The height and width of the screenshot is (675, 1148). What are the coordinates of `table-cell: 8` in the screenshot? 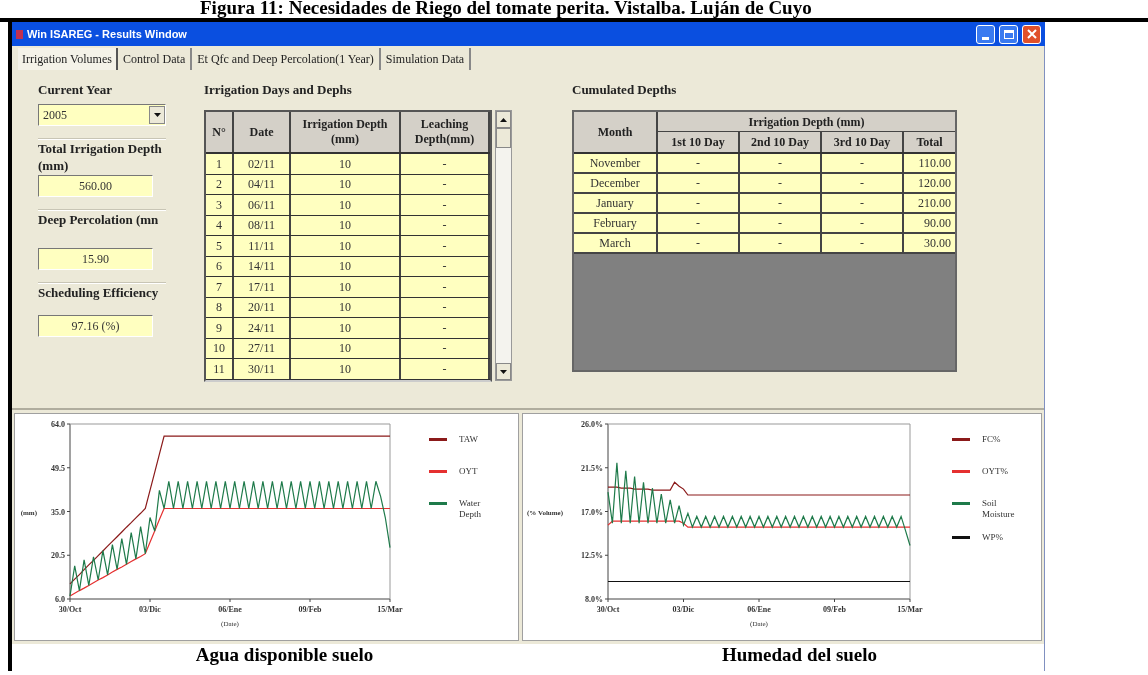 It's located at (220, 307).